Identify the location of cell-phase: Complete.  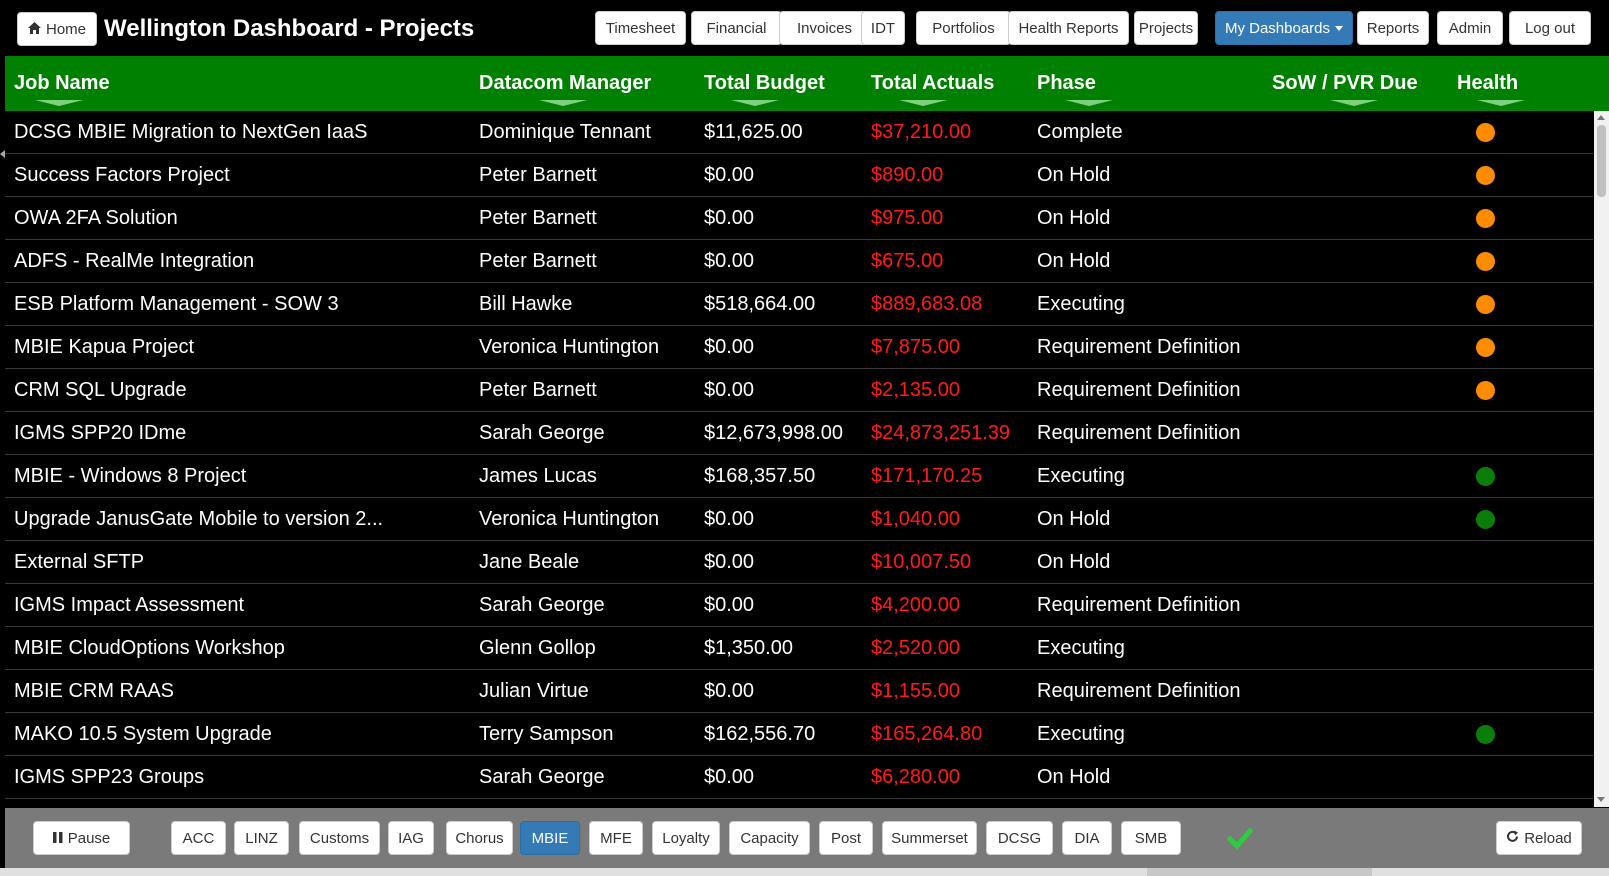
(1080, 132).